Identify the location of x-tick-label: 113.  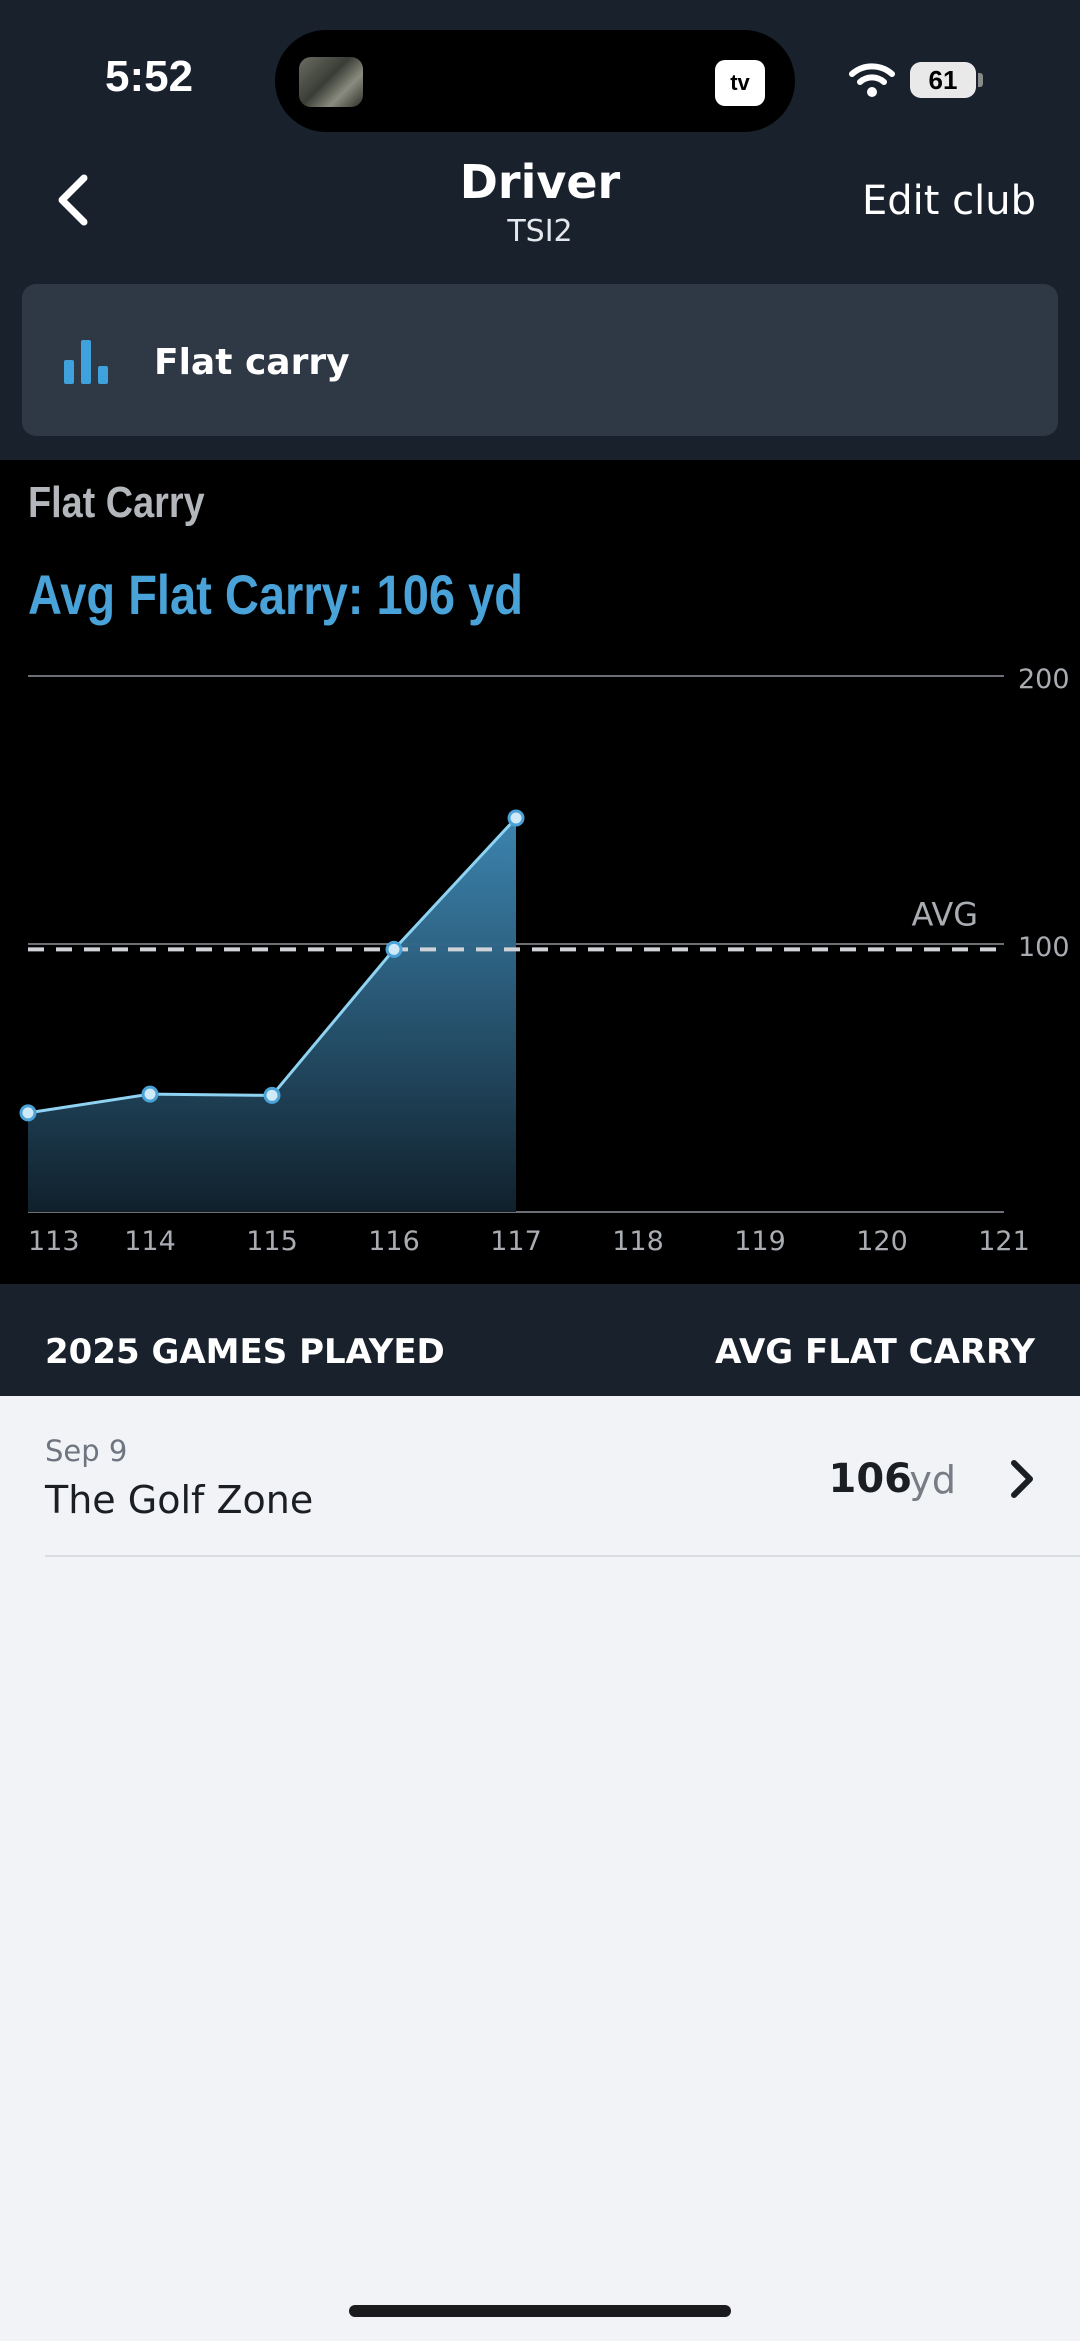
(54, 1241).